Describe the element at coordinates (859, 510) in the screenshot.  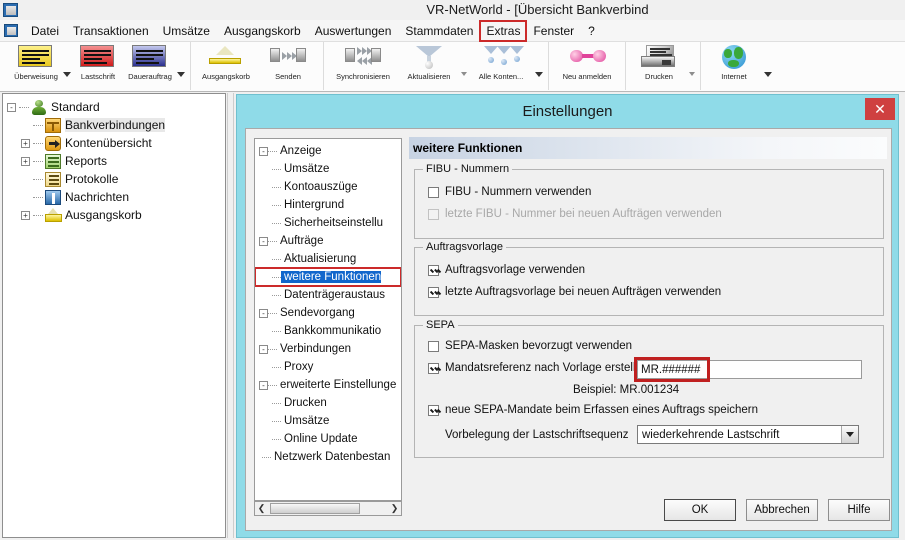
I see `help-button: Hilfe` at that location.